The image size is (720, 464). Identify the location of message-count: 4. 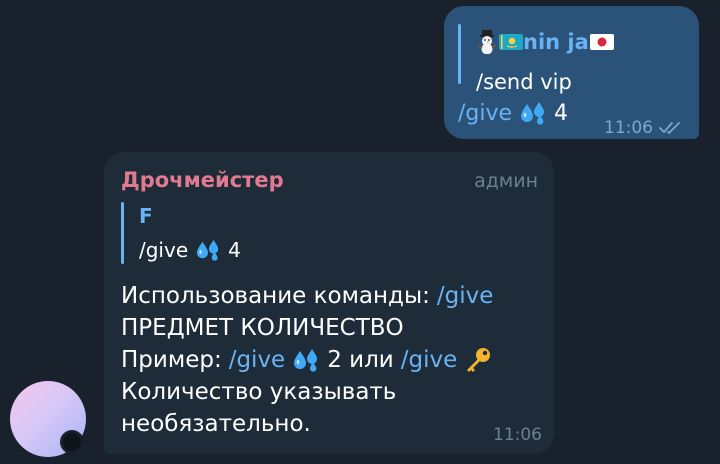
(561, 113).